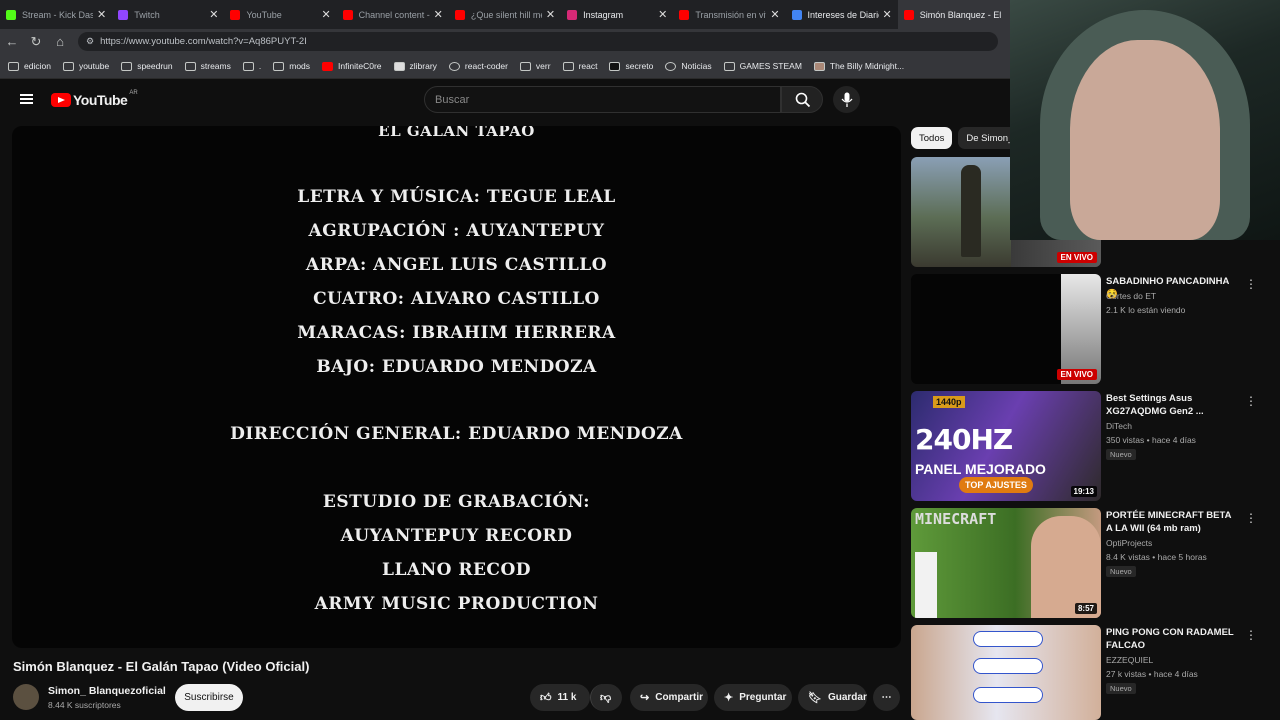  I want to click on save-button: 🔖︎ Guardar, so click(832, 697).